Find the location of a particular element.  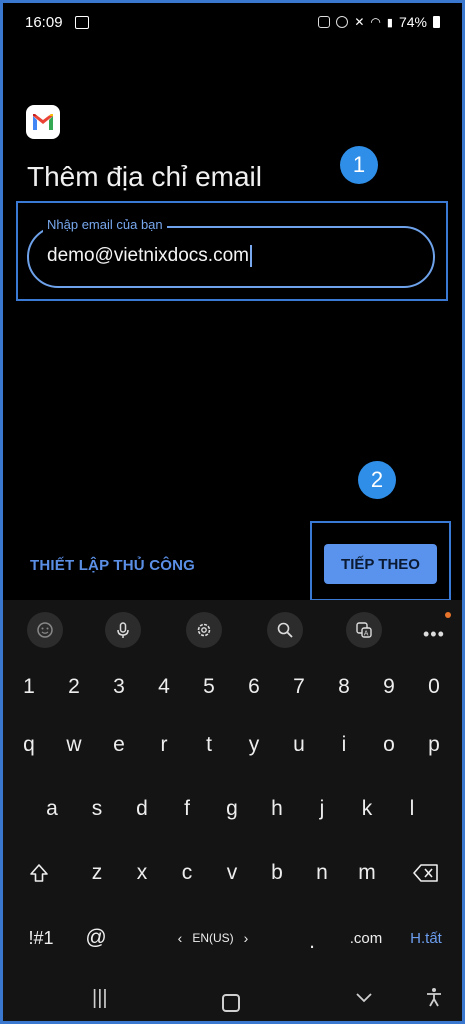

signal-icon: ▮ is located at coordinates (389, 22).